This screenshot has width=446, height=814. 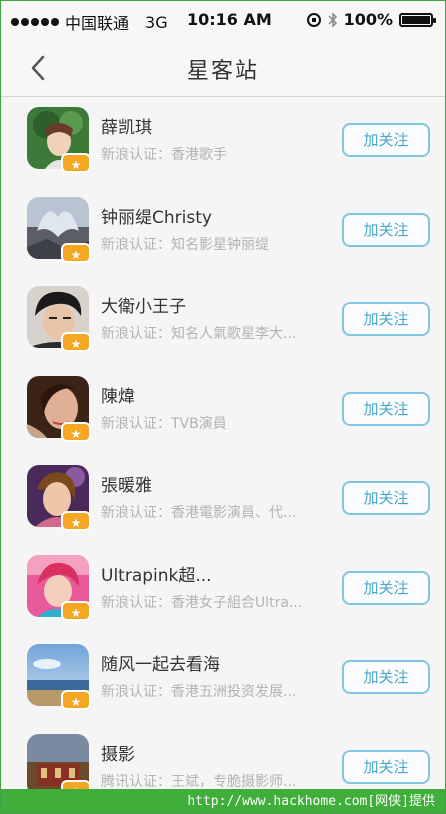 I want to click on list-item: ★ 張暖雅 新浪认证：香港電影演員、代... 加关注, so click(x=223, y=500).